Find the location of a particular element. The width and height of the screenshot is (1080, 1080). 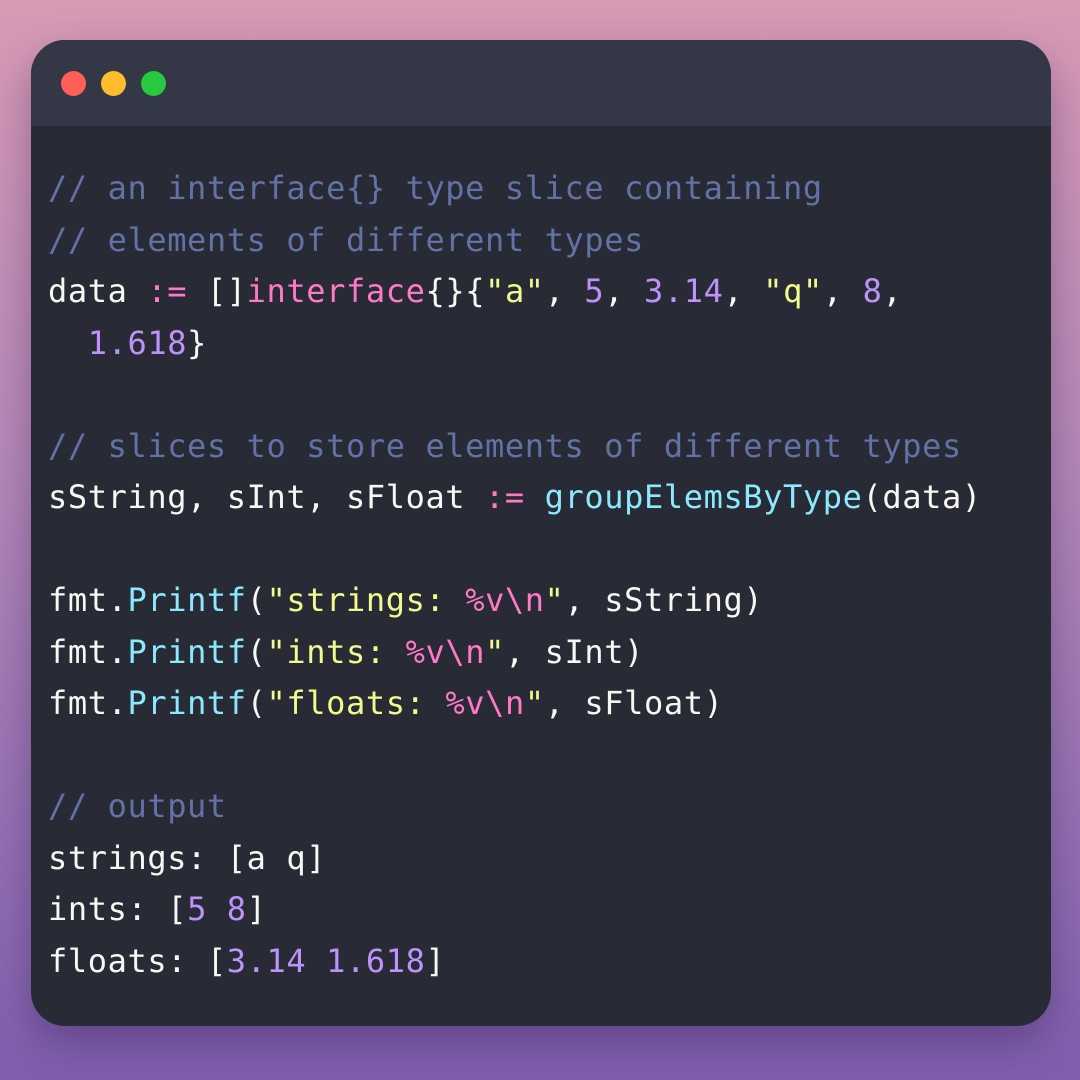

code-token: strings: [a q] is located at coordinates (187, 857).